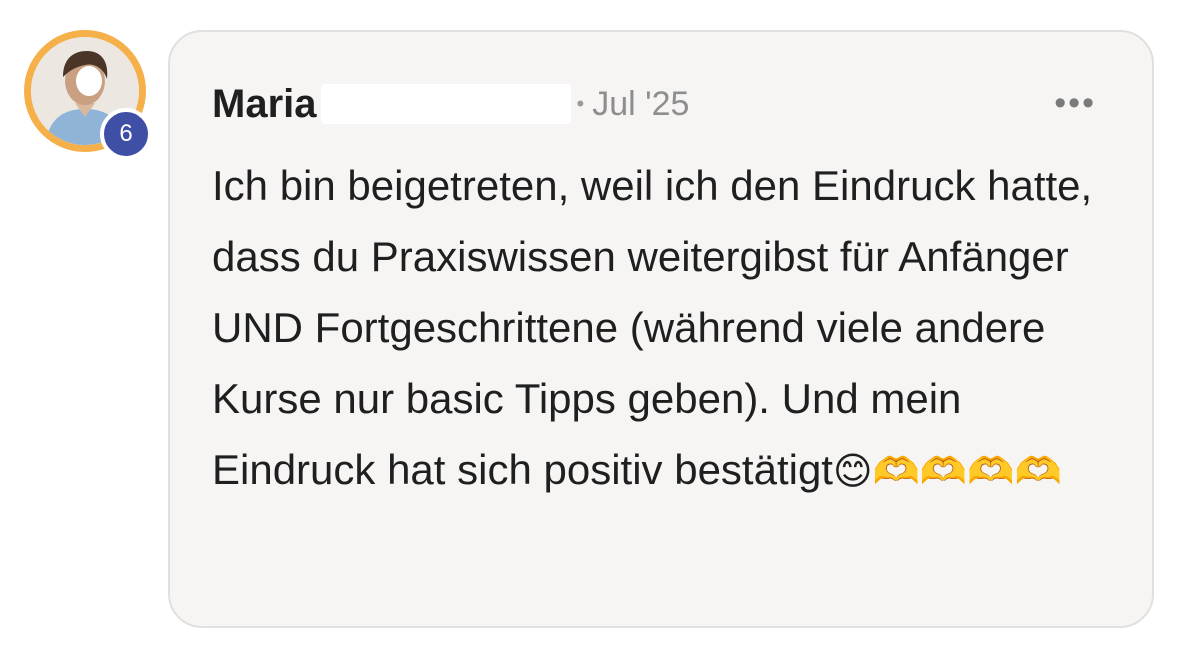 This screenshot has width=1179, height=647. Describe the element at coordinates (264, 104) in the screenshot. I see `author-name: Maria` at that location.